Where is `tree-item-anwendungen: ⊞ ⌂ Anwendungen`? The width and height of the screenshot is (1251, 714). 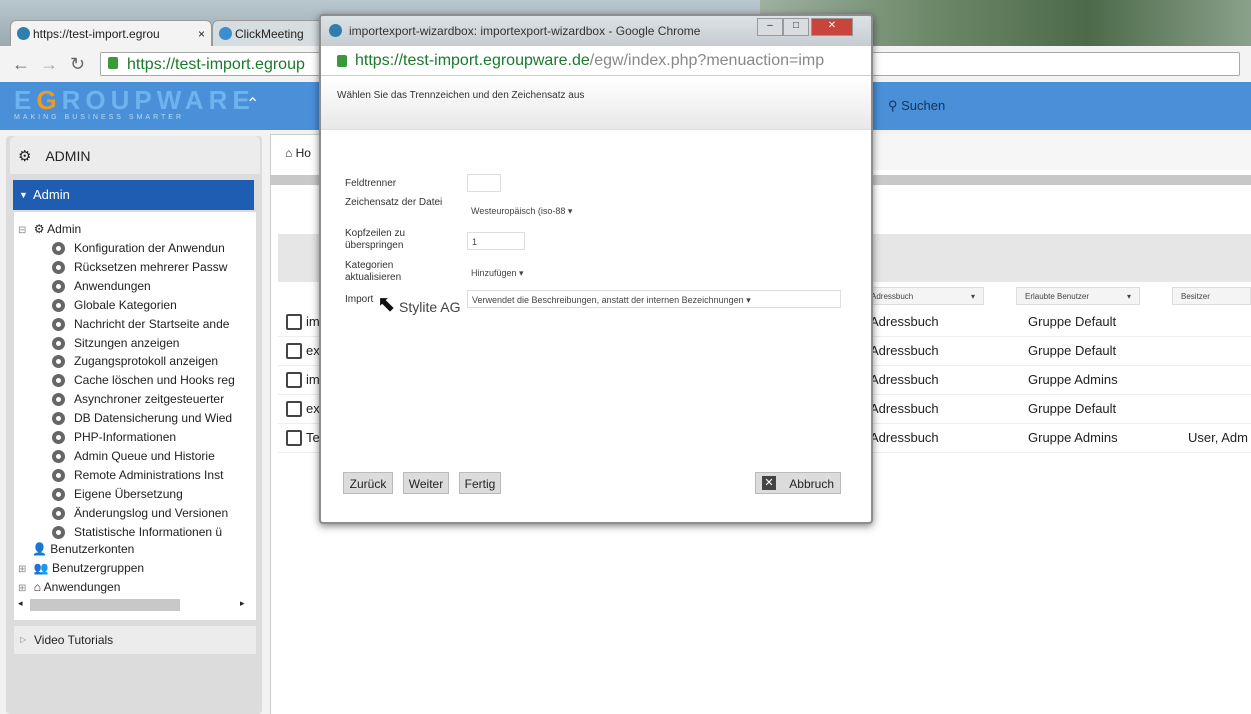 tree-item-anwendungen: ⊞ ⌂ Anwendungen is located at coordinates (69, 587).